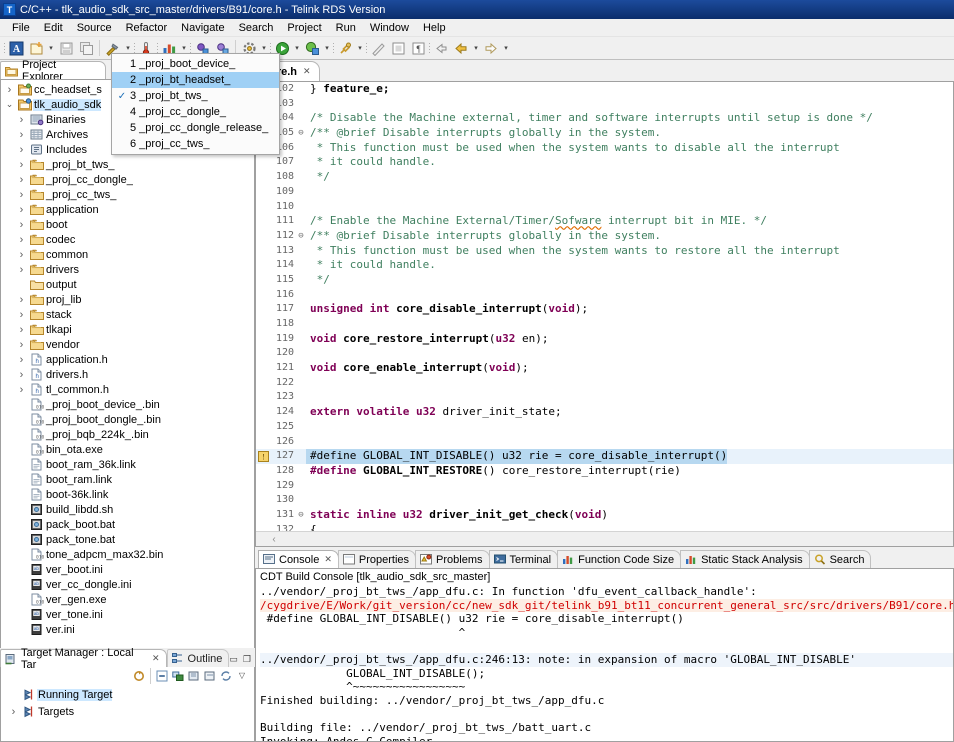 This screenshot has width=954, height=742. Describe the element at coordinates (202, 28) in the screenshot. I see `menu-navigate: Navigate` at that location.